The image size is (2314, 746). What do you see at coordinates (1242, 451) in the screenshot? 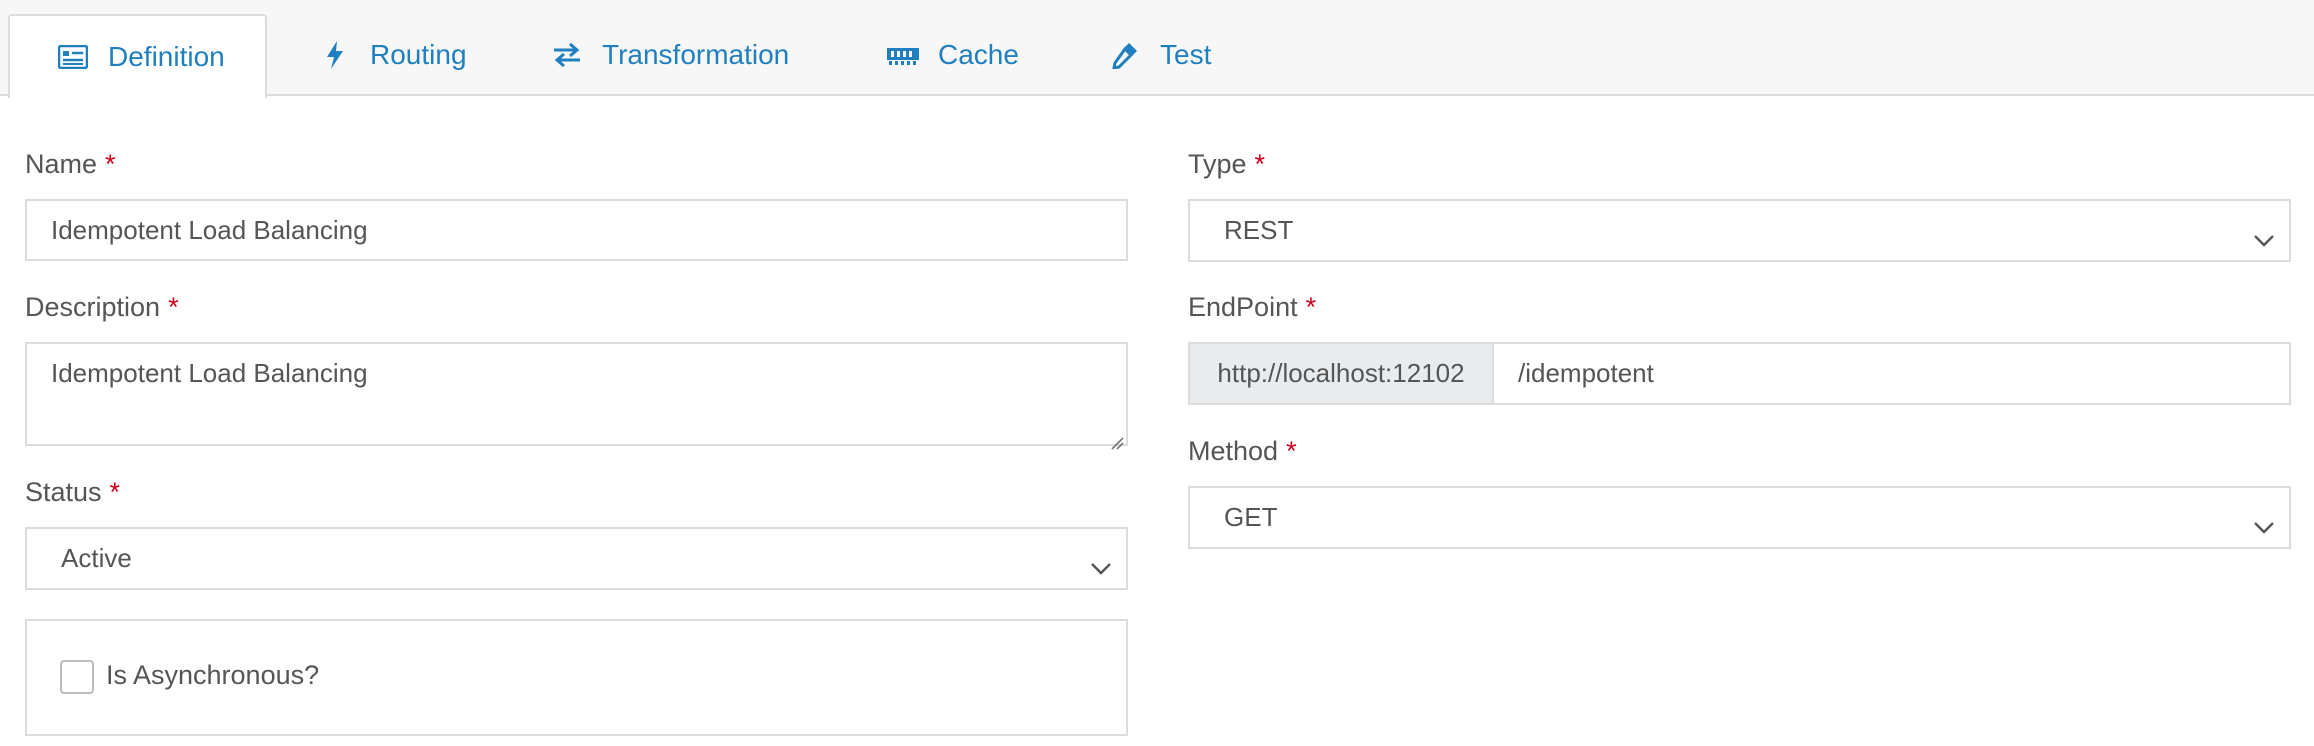
I see `method-label: Method *` at bounding box center [1242, 451].